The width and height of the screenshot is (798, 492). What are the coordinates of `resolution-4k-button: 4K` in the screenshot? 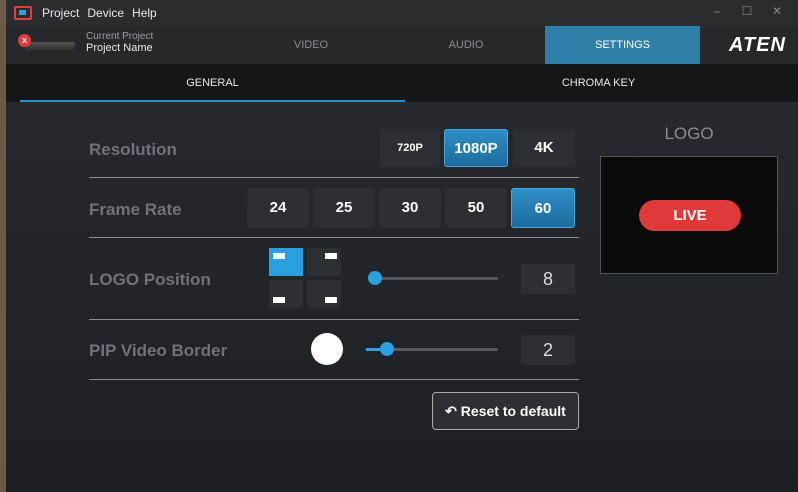 It's located at (544, 148).